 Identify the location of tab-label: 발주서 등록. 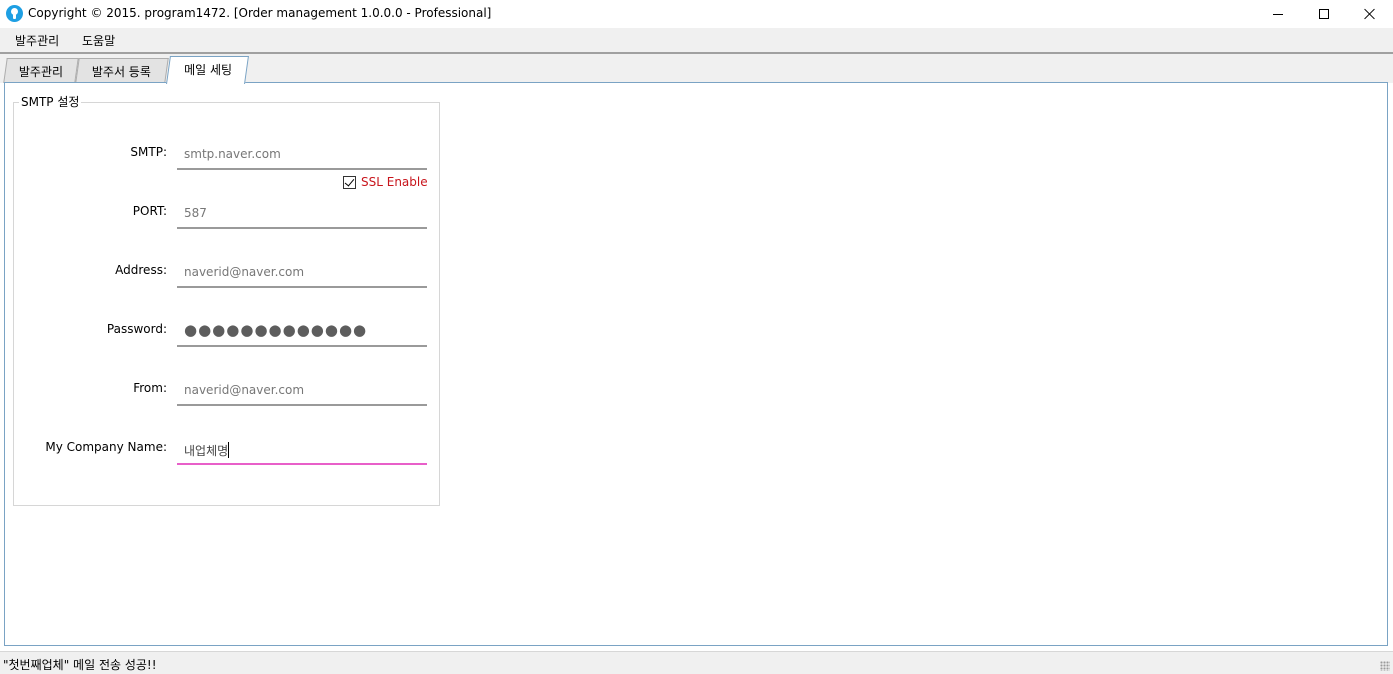
(122, 72).